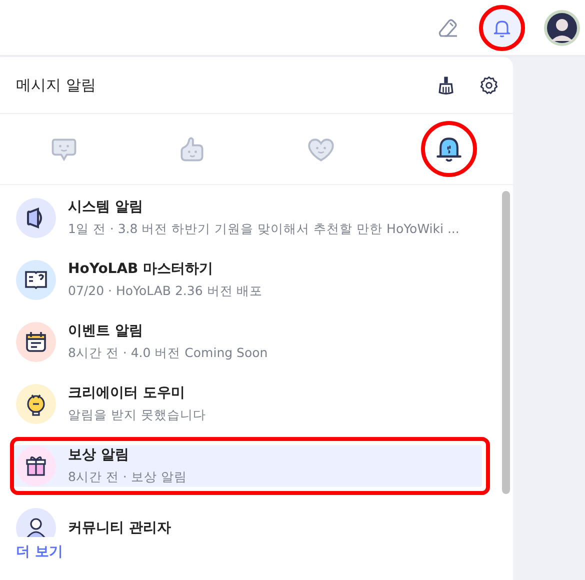  I want to click on notification-item: 이벤트 알림 8시간 전 · 4.0 버전 Coming Soon, so click(248, 342).